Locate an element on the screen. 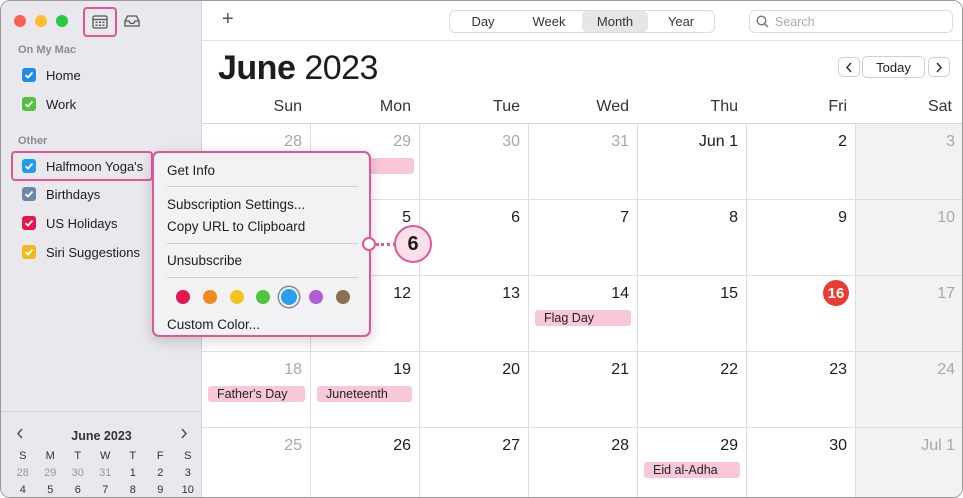 The image size is (963, 498). day-cell: 2 is located at coordinates (801, 162).